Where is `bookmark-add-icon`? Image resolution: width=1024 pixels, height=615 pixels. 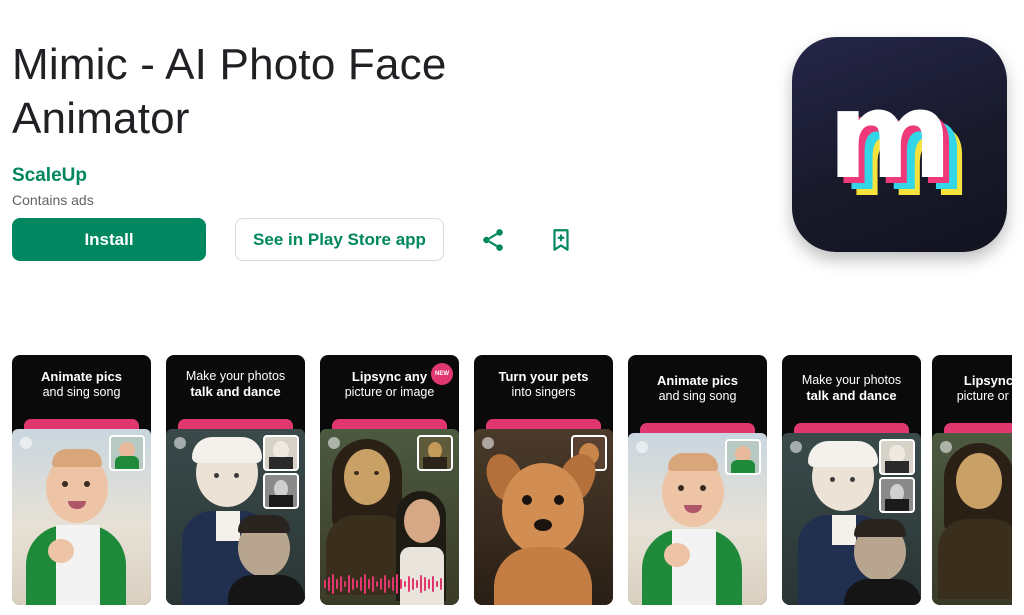 bookmark-add-icon is located at coordinates (561, 240).